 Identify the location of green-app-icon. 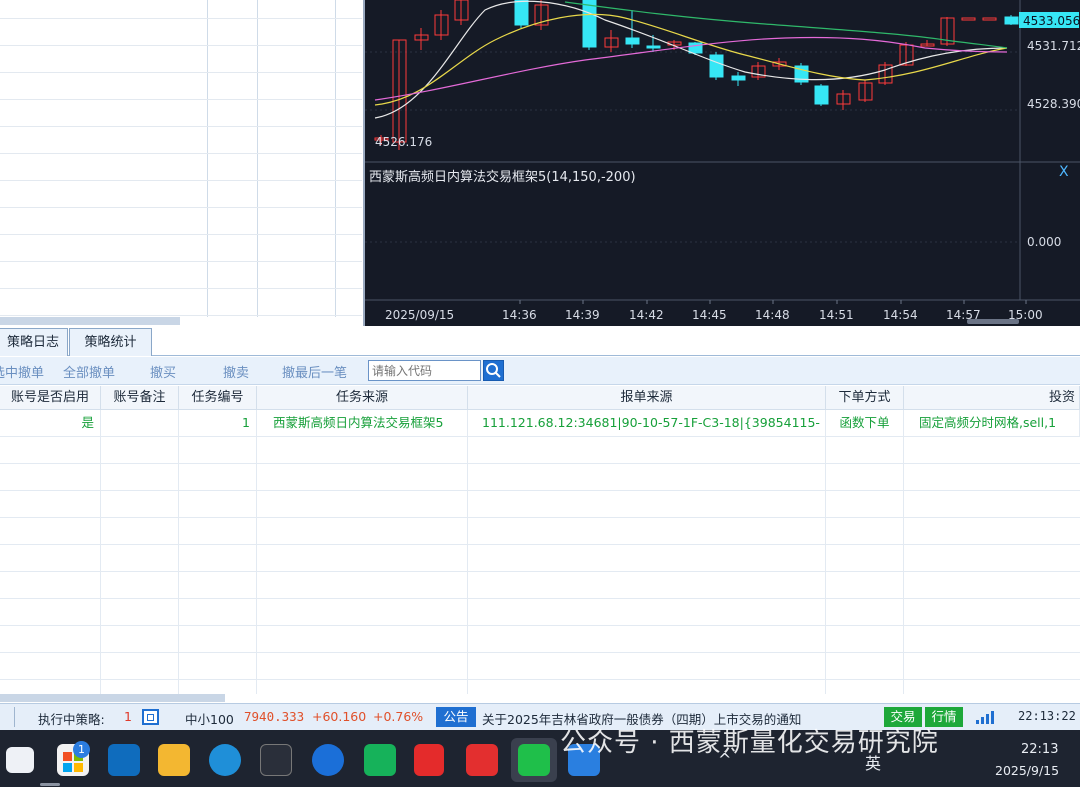
(380, 760).